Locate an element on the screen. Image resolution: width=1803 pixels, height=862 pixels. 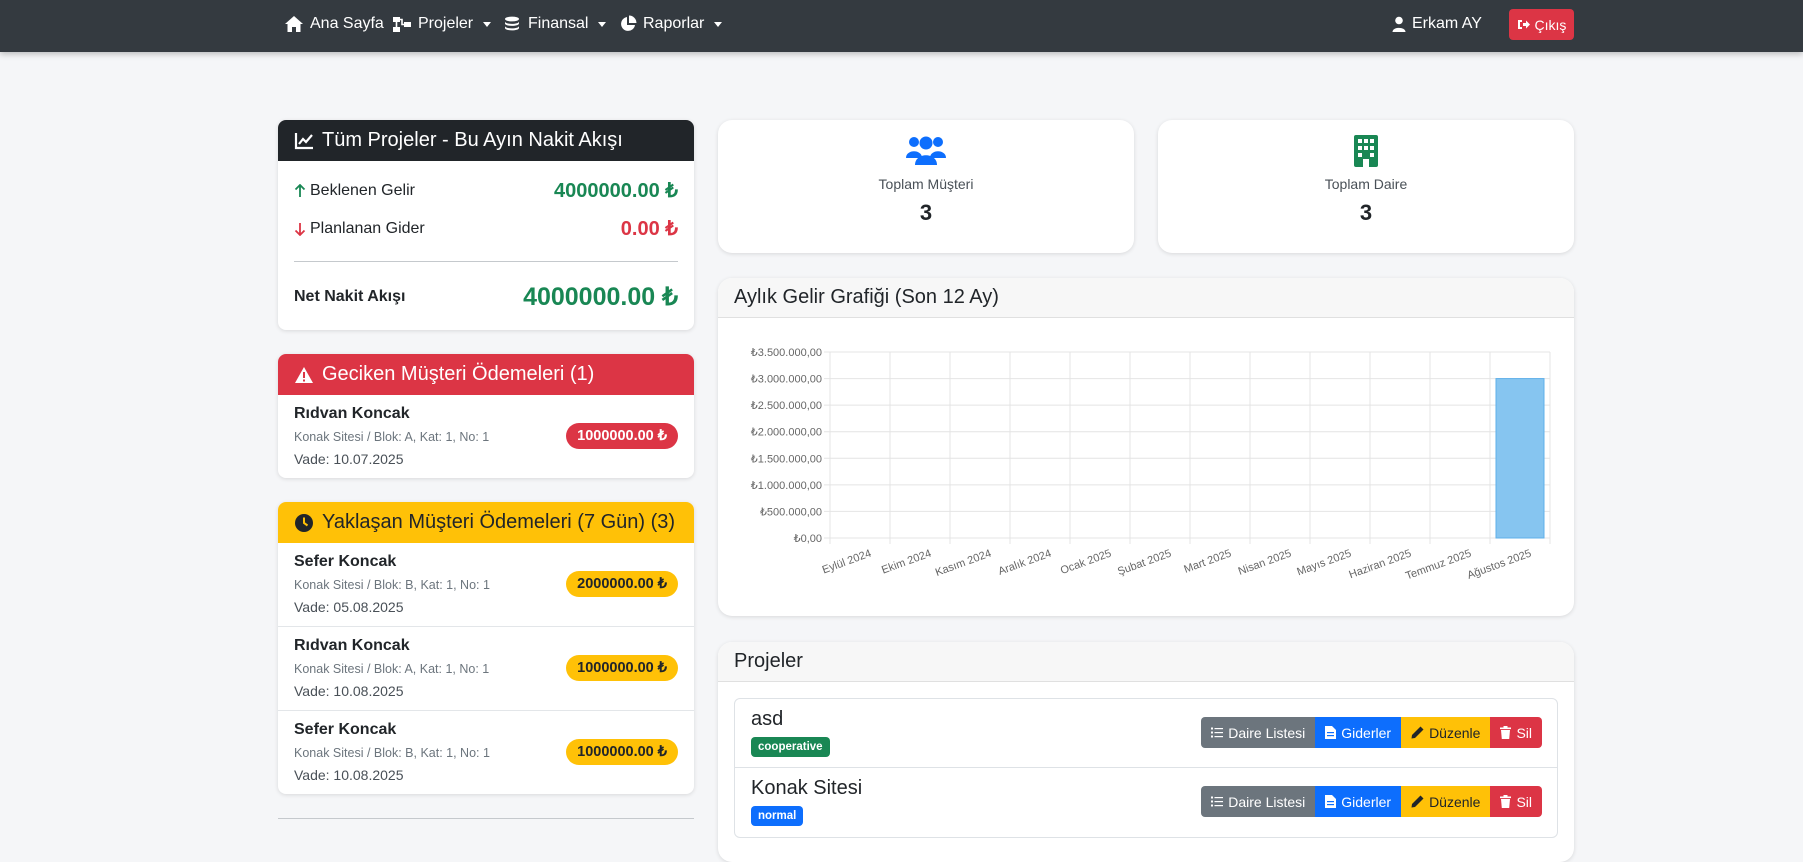
y-tick-label: ₺1.500.000,00 is located at coordinates (786, 459).